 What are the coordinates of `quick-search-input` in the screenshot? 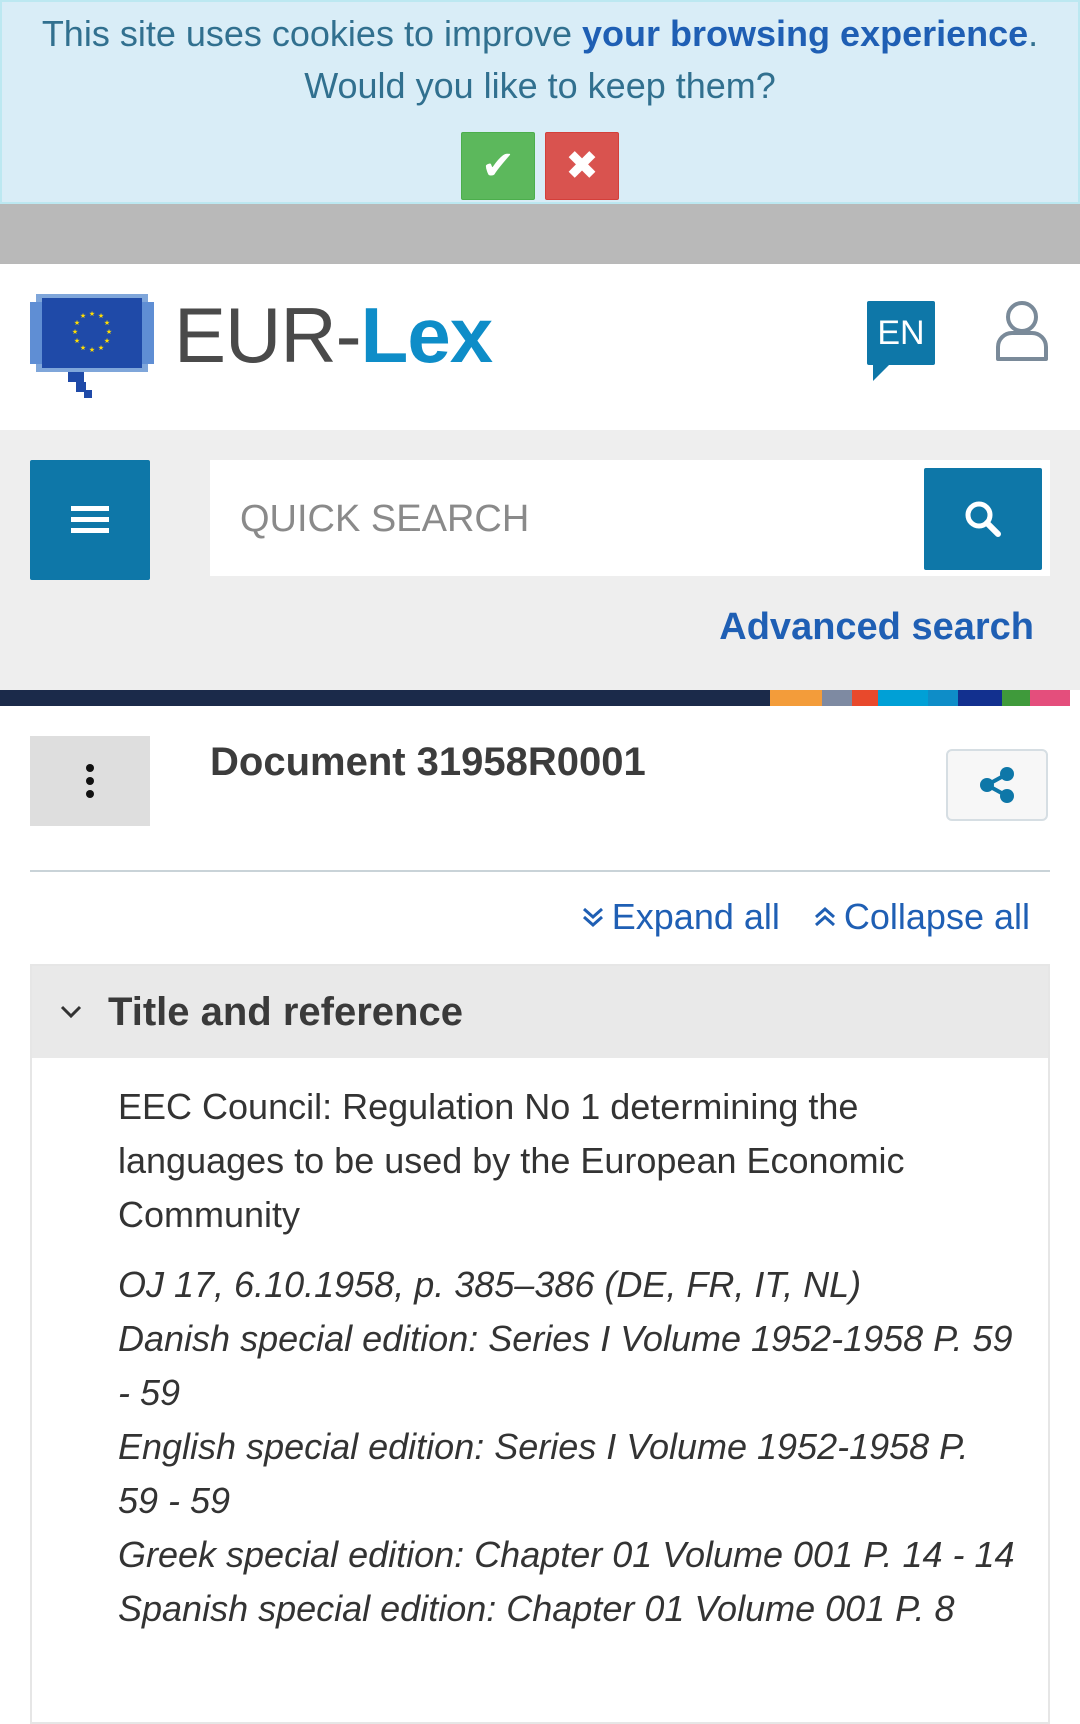 It's located at (556, 519).